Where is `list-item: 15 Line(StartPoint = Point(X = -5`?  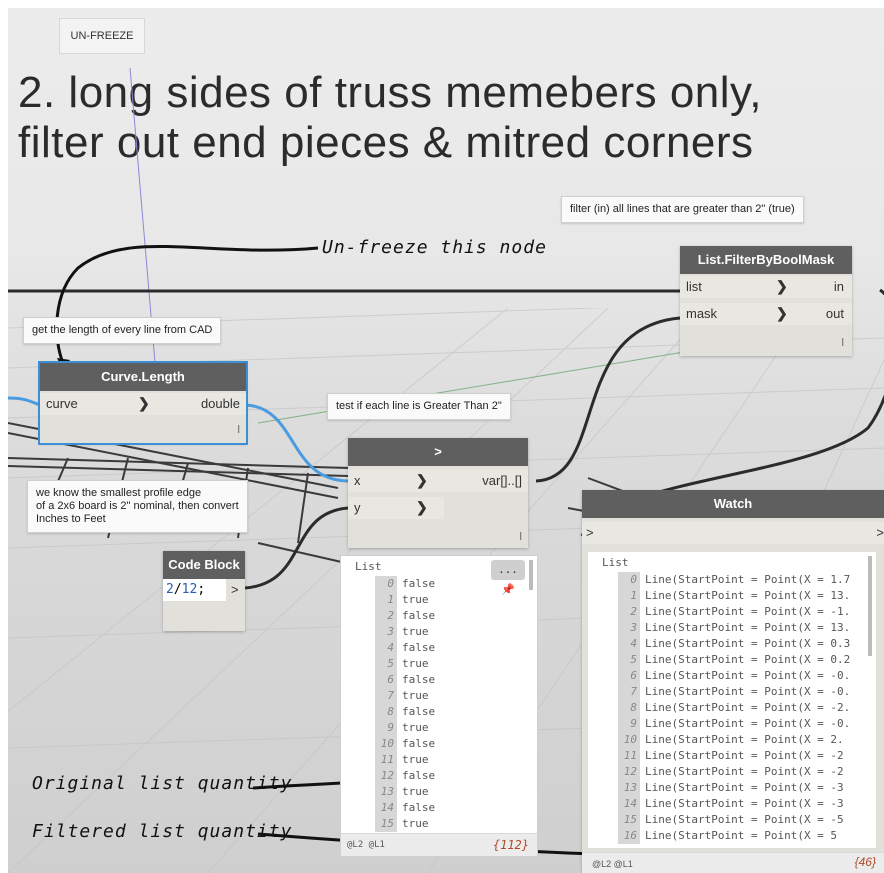 list-item: 15 Line(StartPoint = Point(X = -5 is located at coordinates (734, 820).